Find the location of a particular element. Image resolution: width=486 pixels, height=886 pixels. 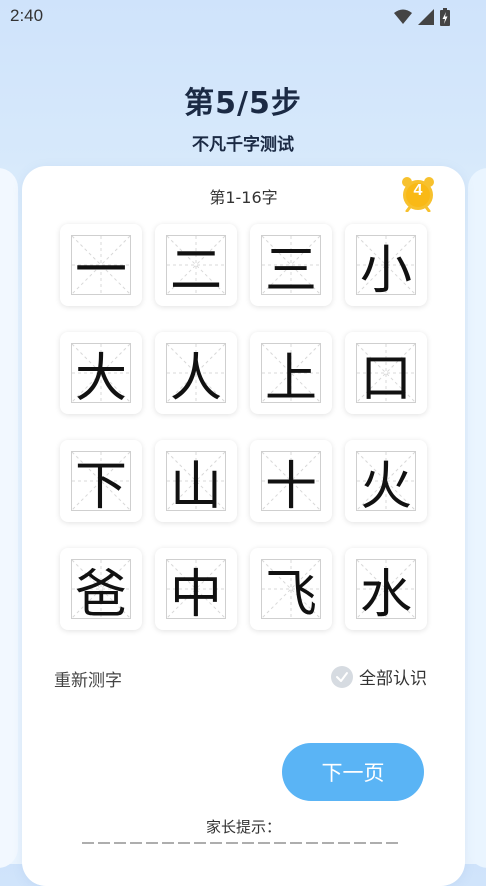

status-bar: 2:40 is located at coordinates (243, 17).